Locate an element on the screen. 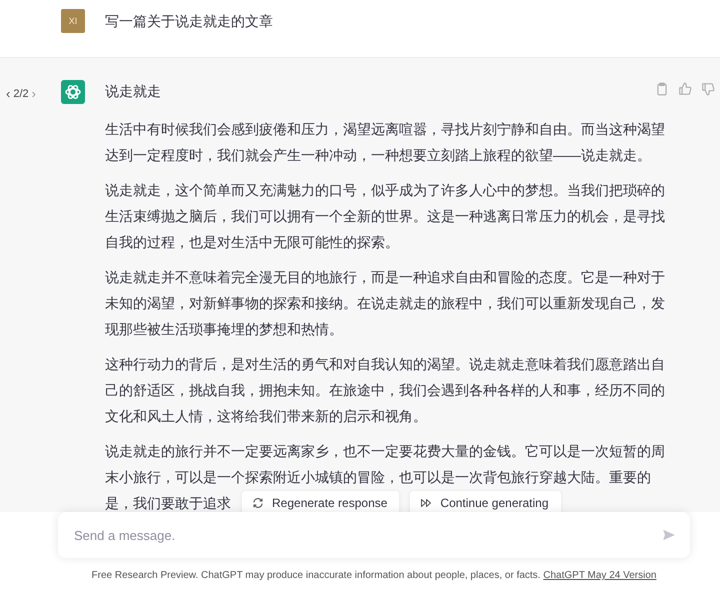 The height and width of the screenshot is (592, 720). thumbs-down-icon is located at coordinates (708, 89).